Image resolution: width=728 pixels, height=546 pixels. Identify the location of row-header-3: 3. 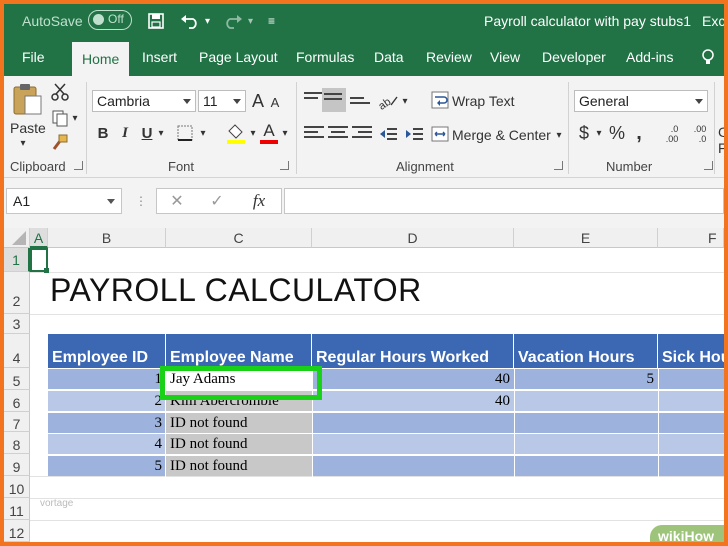
(17, 324).